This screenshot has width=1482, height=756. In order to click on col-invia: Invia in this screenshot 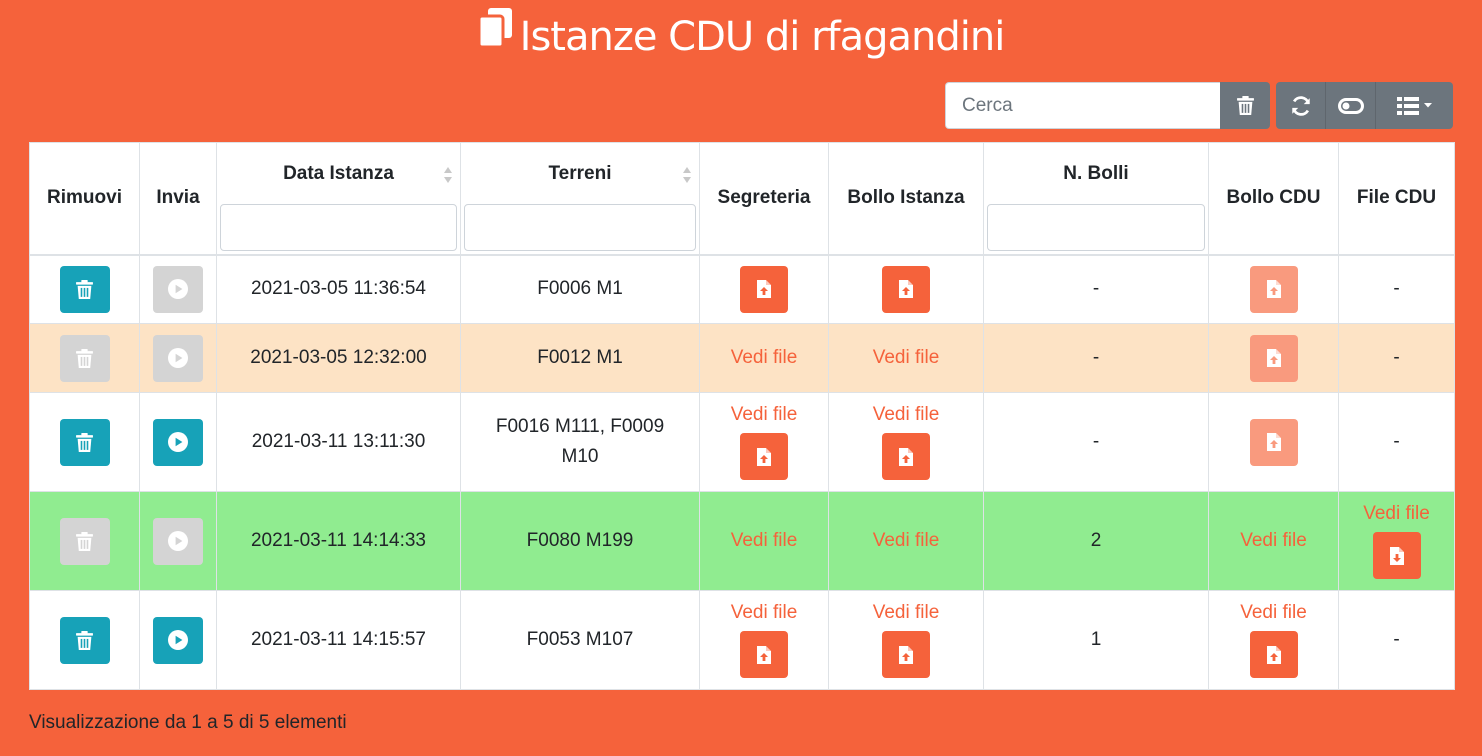, I will do `click(178, 199)`.